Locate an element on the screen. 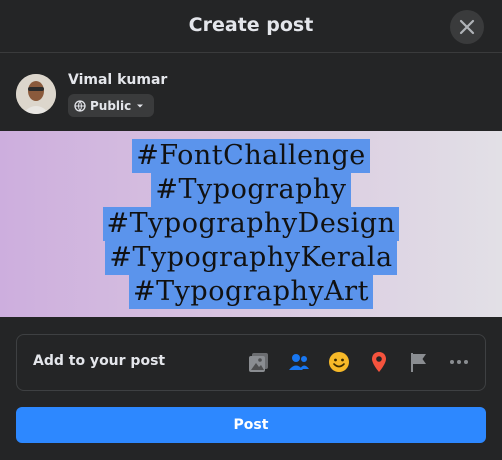 This screenshot has height=460, width=502. avatar is located at coordinates (36, 94).